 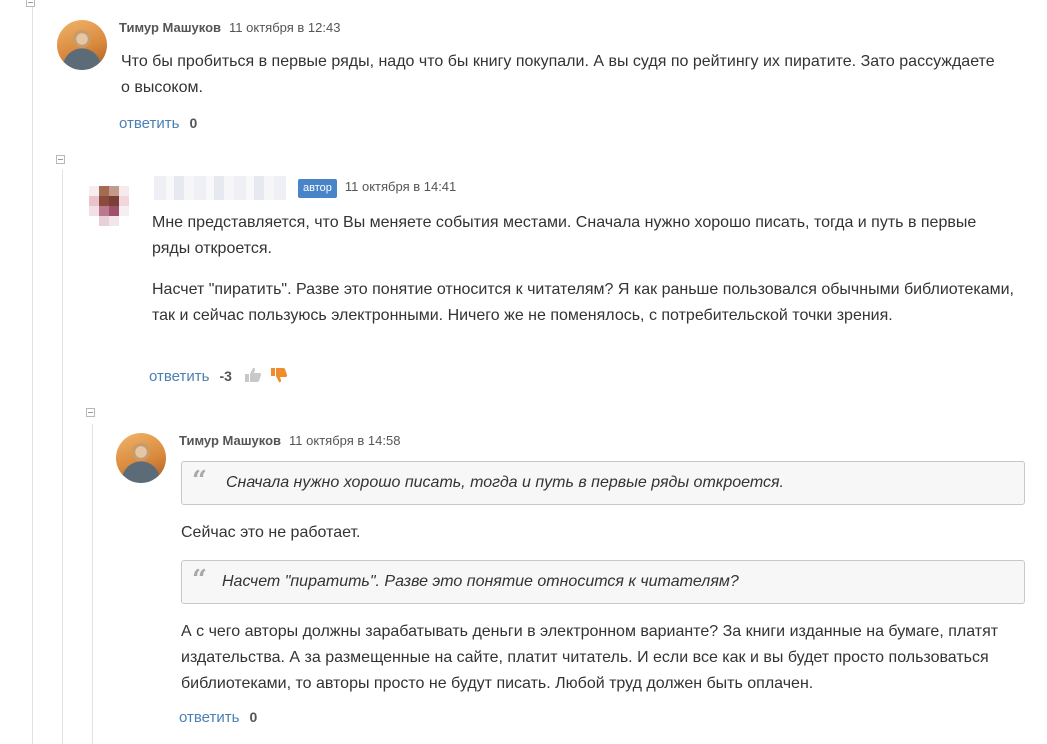 I want to click on comment-header: Тимур Машуков 11 октября в 14:58, so click(x=289, y=440).